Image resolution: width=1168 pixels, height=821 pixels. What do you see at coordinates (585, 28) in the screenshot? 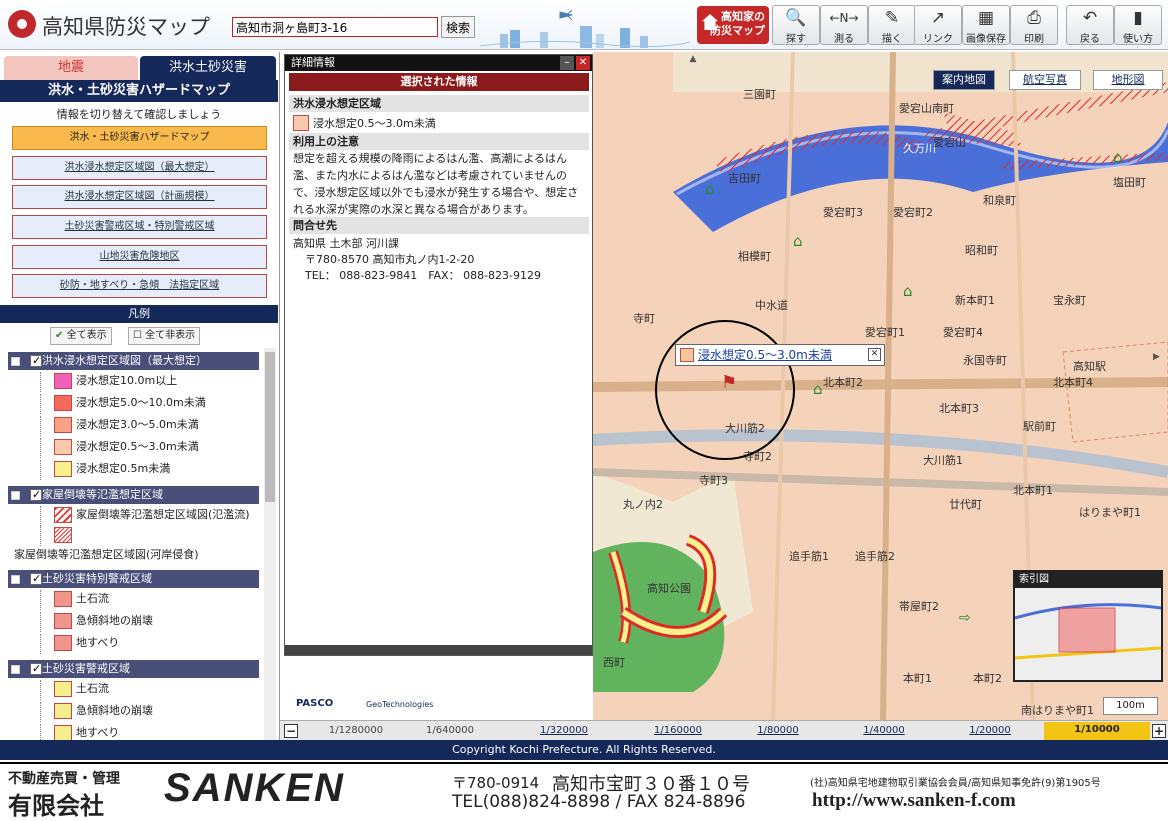
I see `skyline-decoration` at bounding box center [585, 28].